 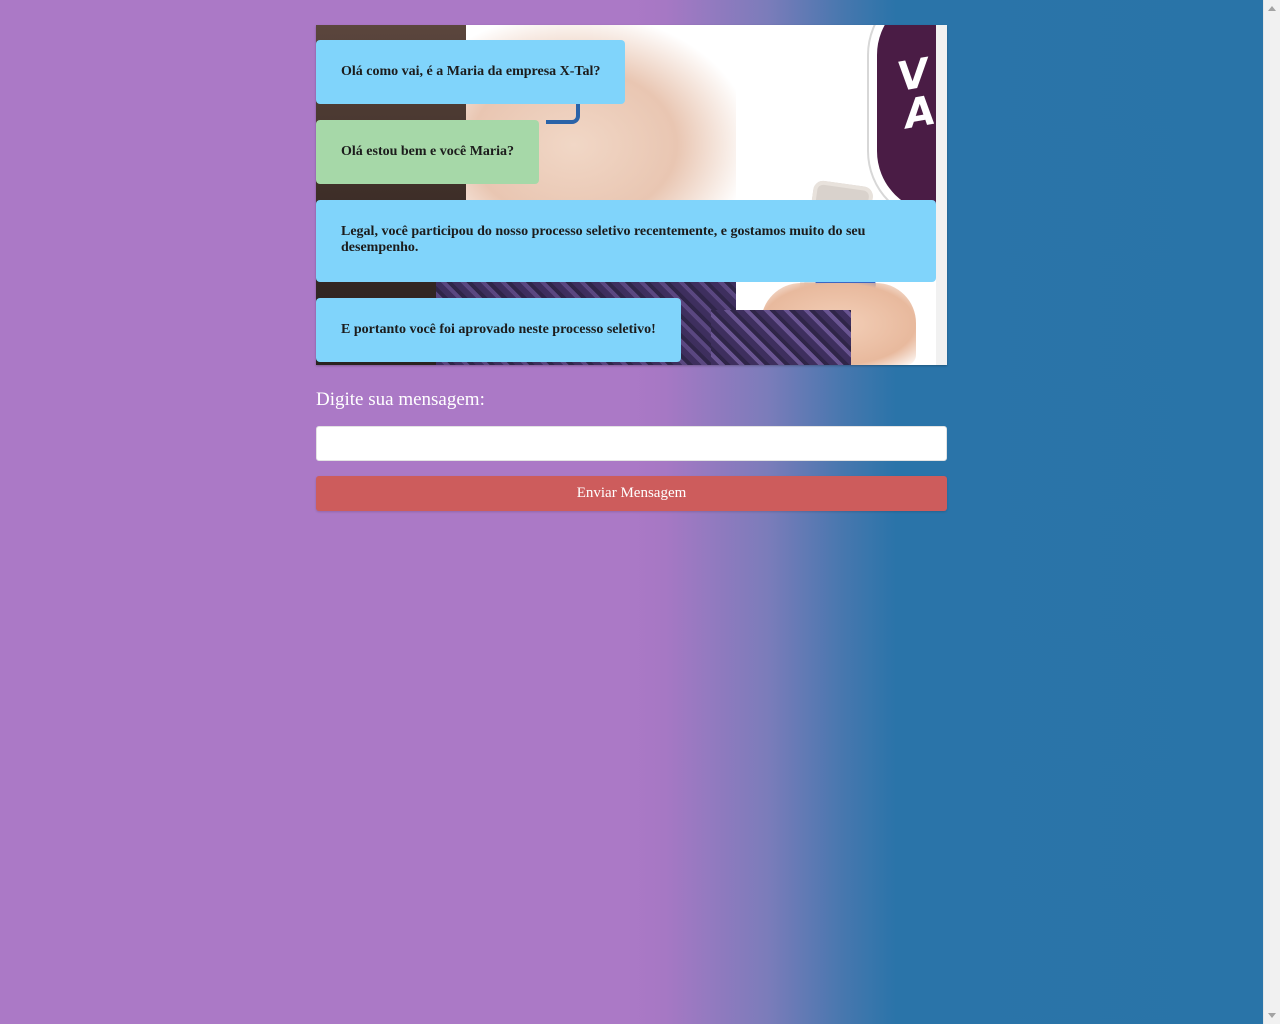 What do you see at coordinates (400, 399) in the screenshot?
I see `message-input-label: Digite sua mensagem:` at bounding box center [400, 399].